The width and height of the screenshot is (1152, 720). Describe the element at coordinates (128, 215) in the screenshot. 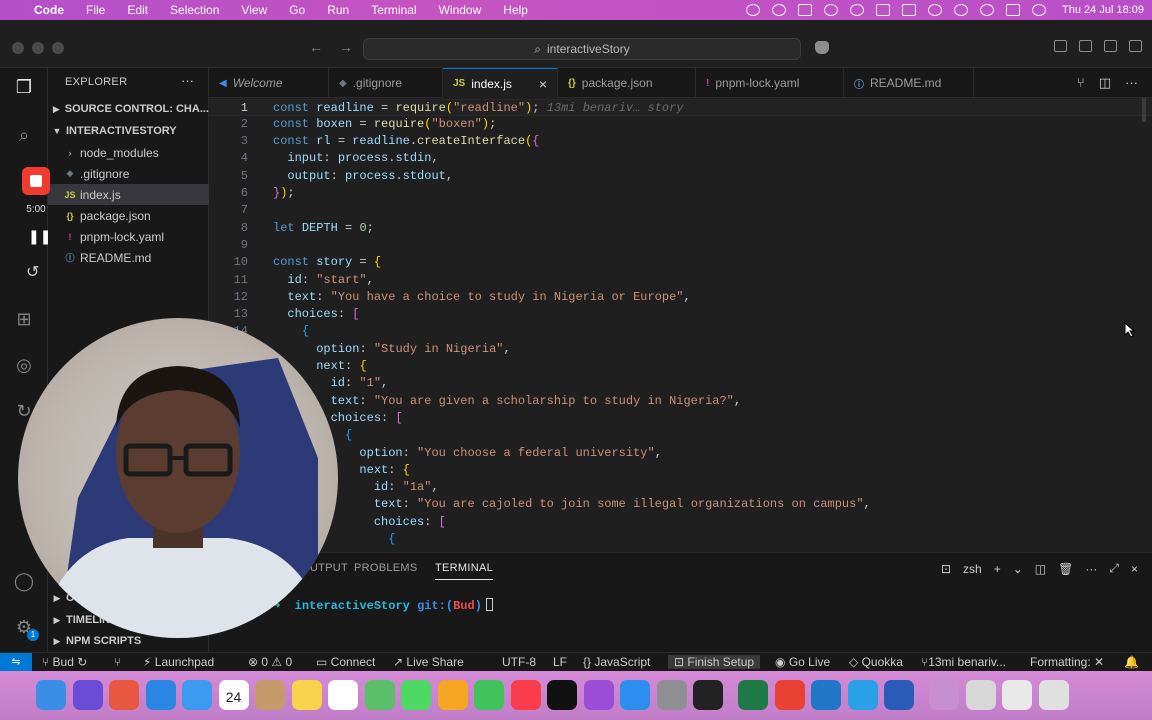

I see `tree-item-package-json: {} package.json` at that location.